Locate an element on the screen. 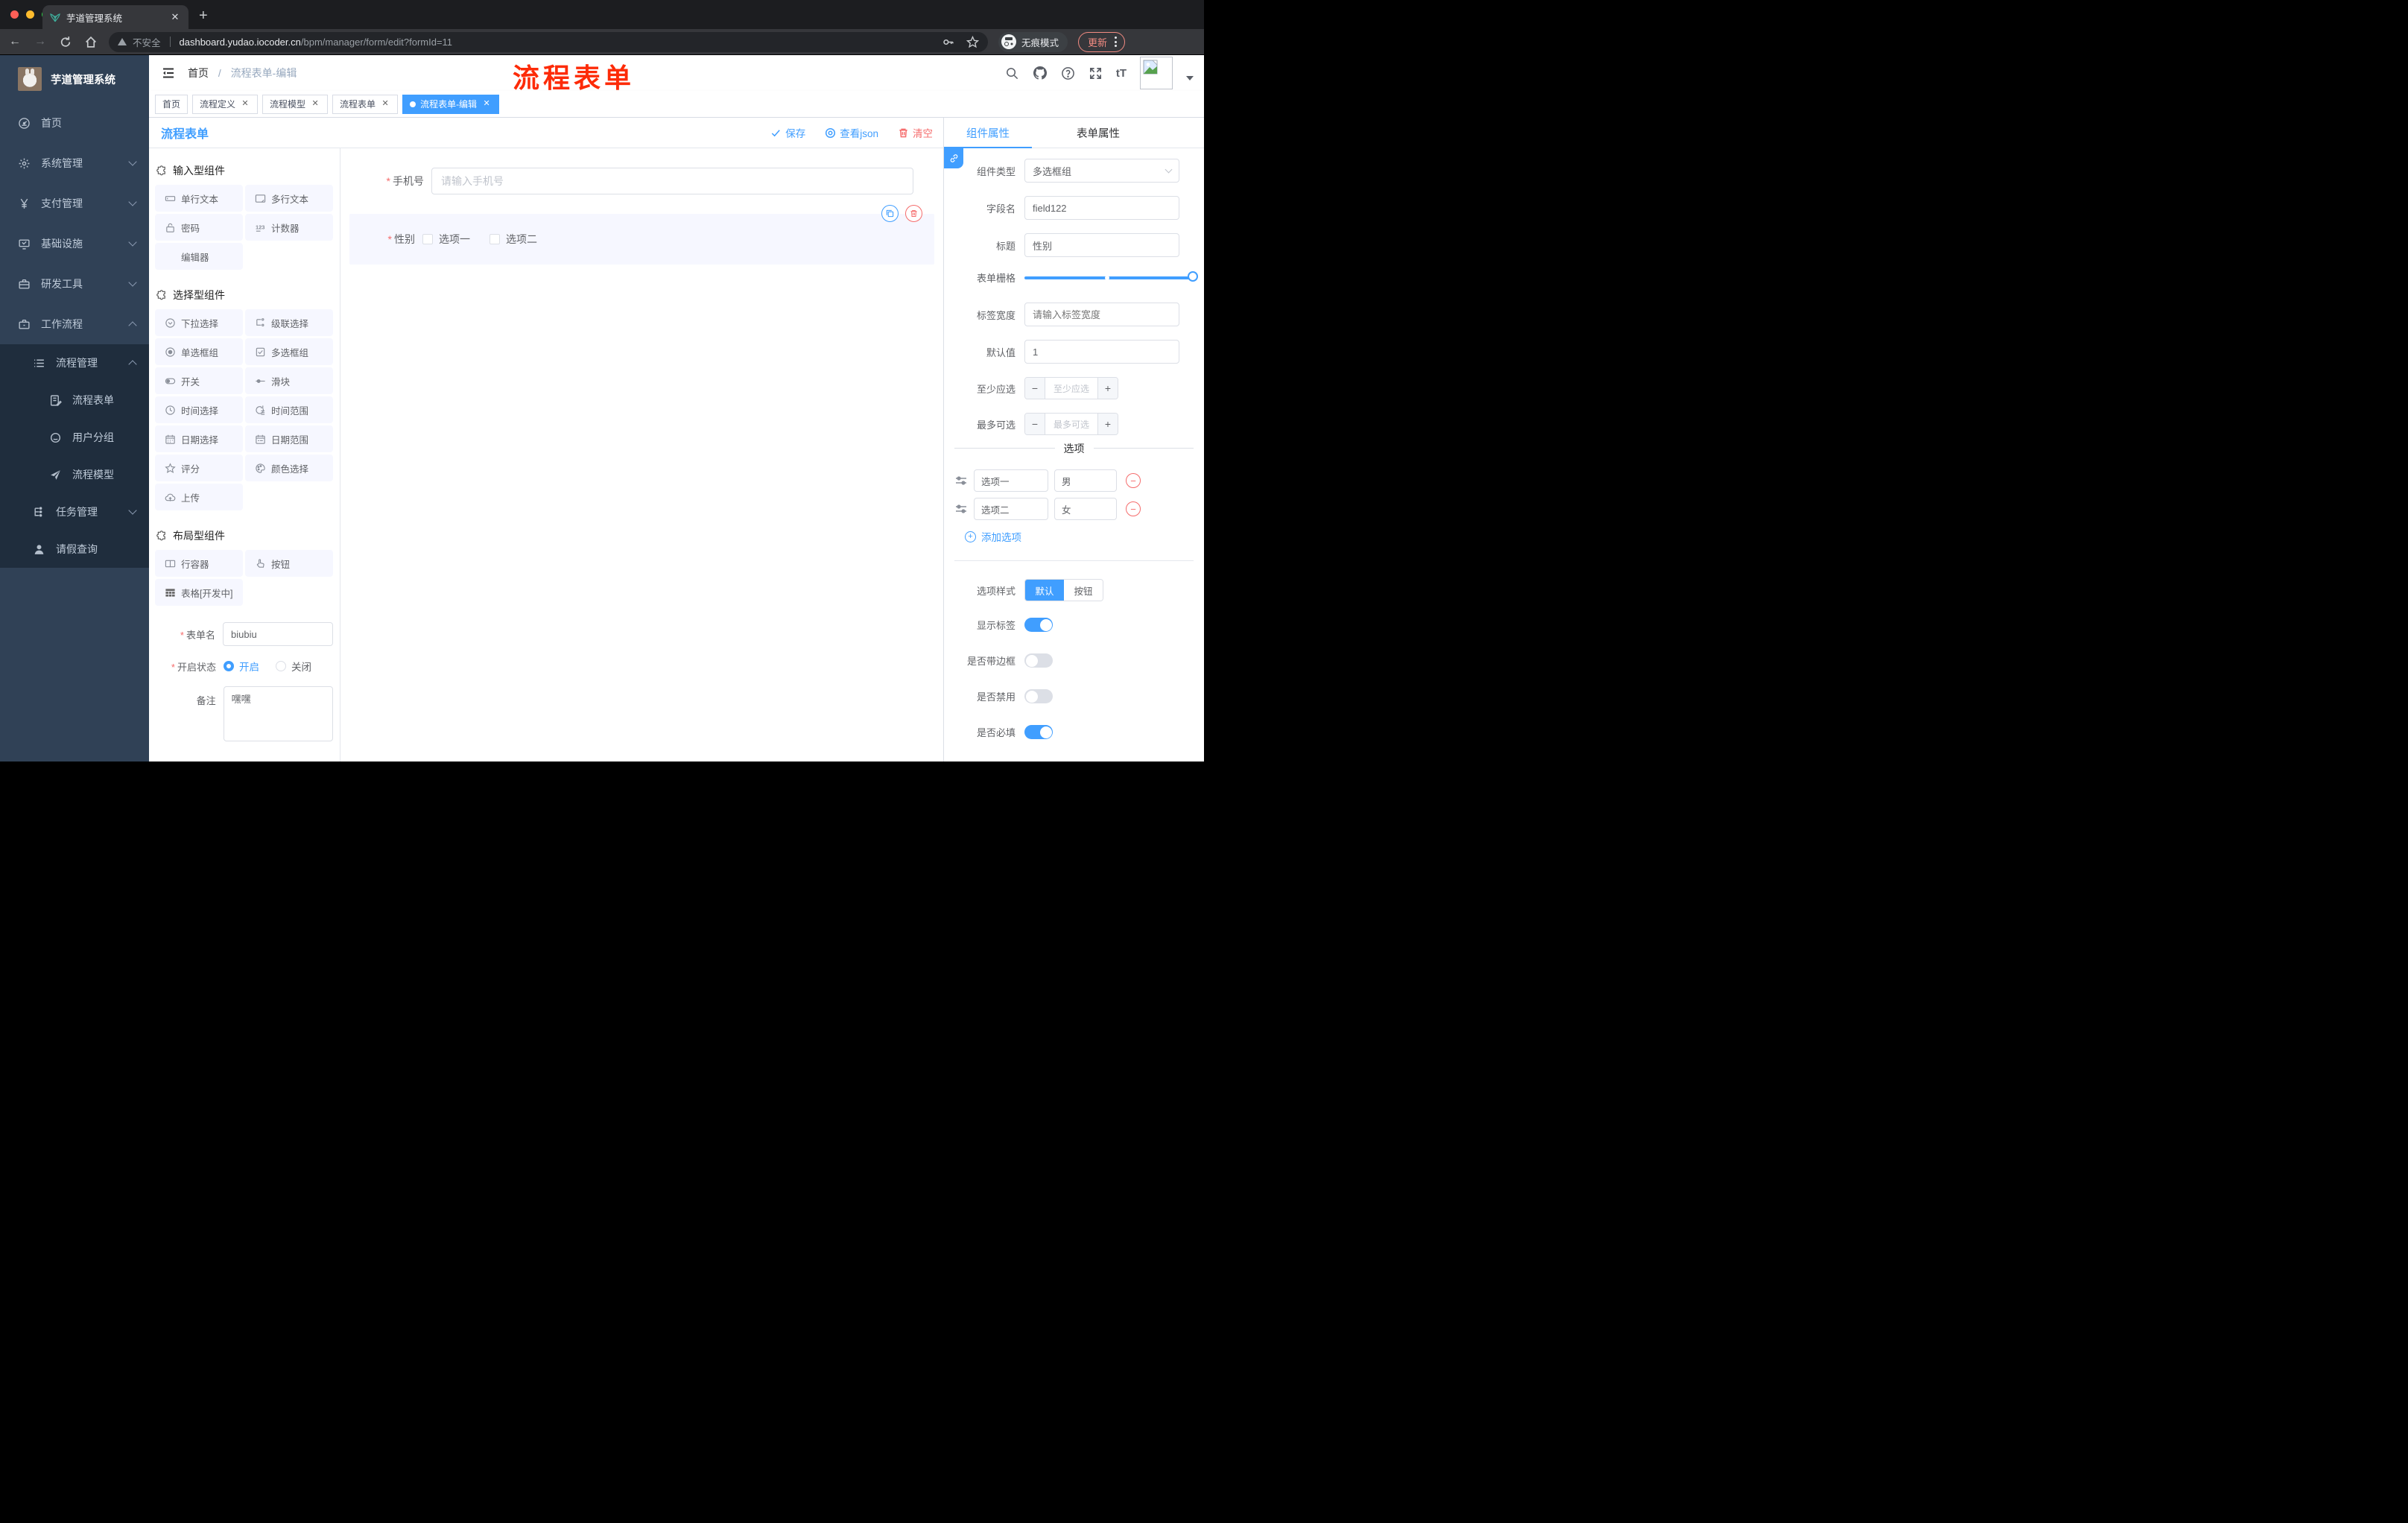 This screenshot has height=1523, width=2408. gender-checkbox-1: 选项一 is located at coordinates (446, 239).